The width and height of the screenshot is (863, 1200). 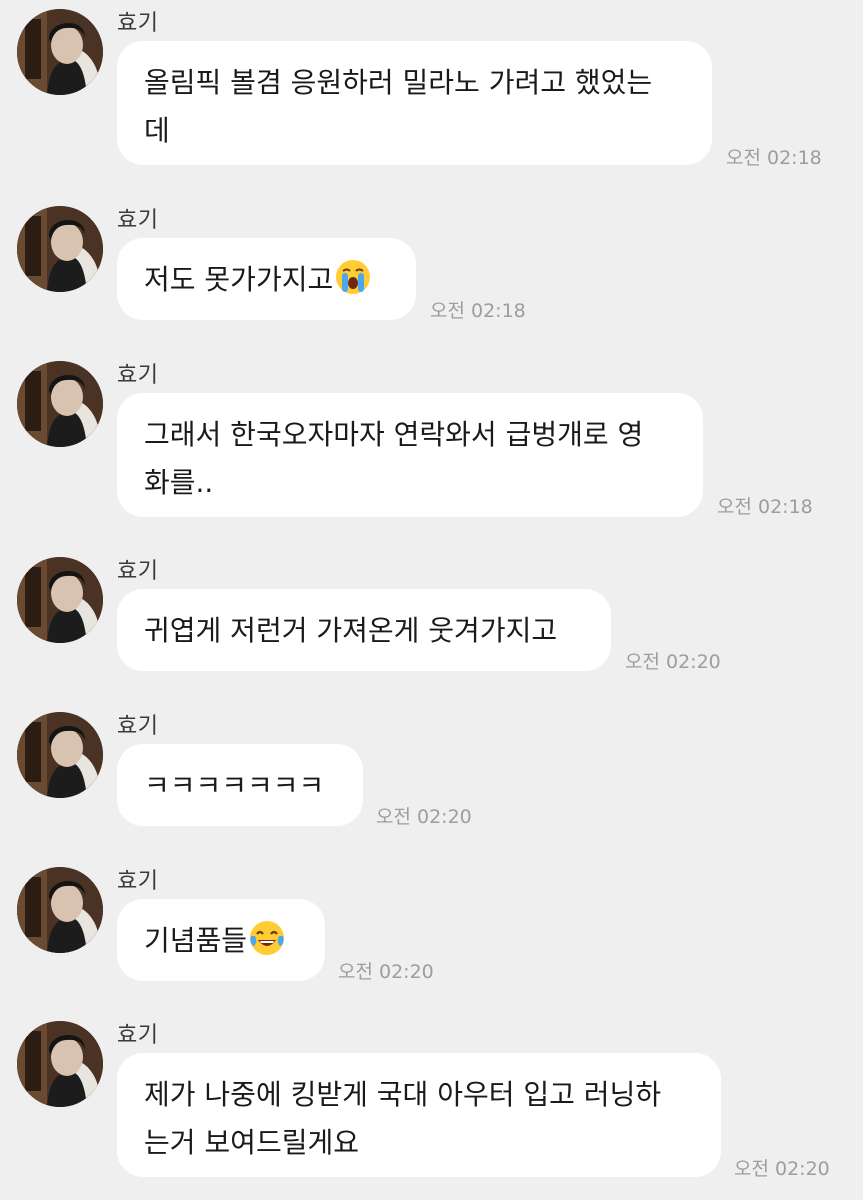 What do you see at coordinates (351, 630) in the screenshot?
I see `message-text-line: 귀엽게 저런거 가져온게 웃겨가지고` at bounding box center [351, 630].